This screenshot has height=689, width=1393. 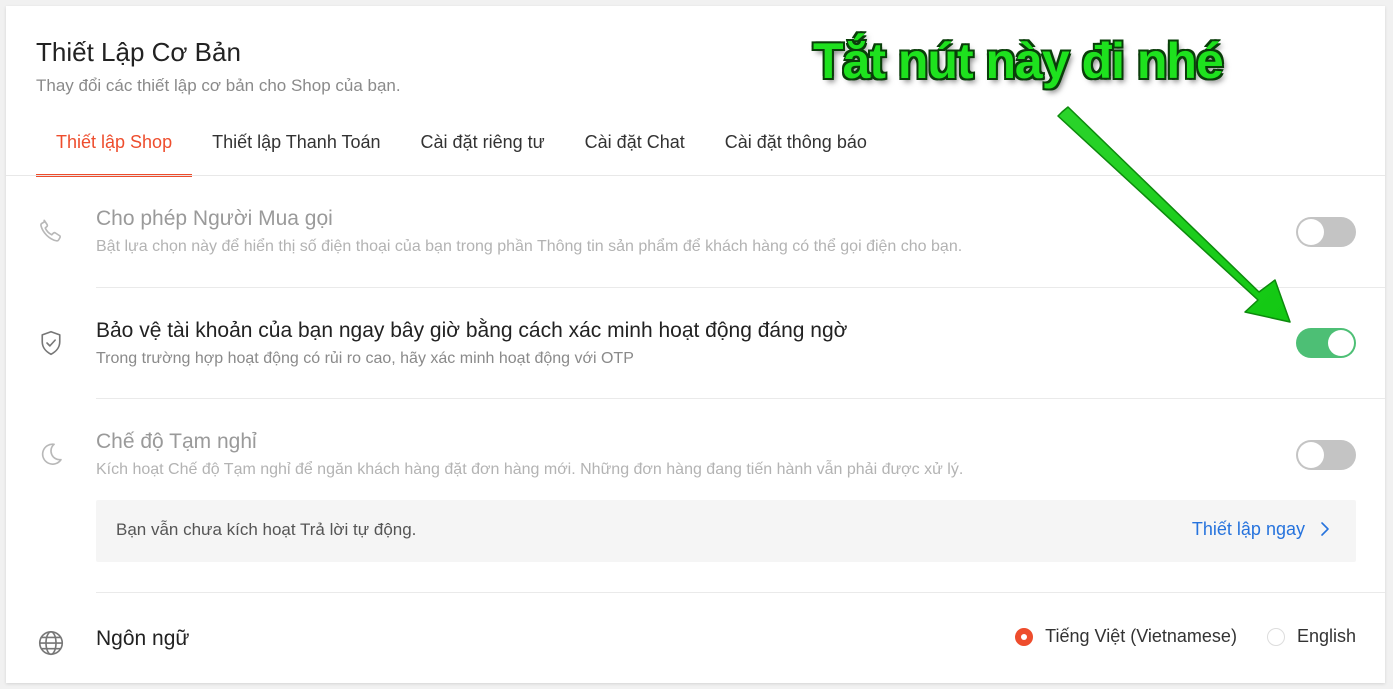 I want to click on vacation-toggle, so click(x=1326, y=455).